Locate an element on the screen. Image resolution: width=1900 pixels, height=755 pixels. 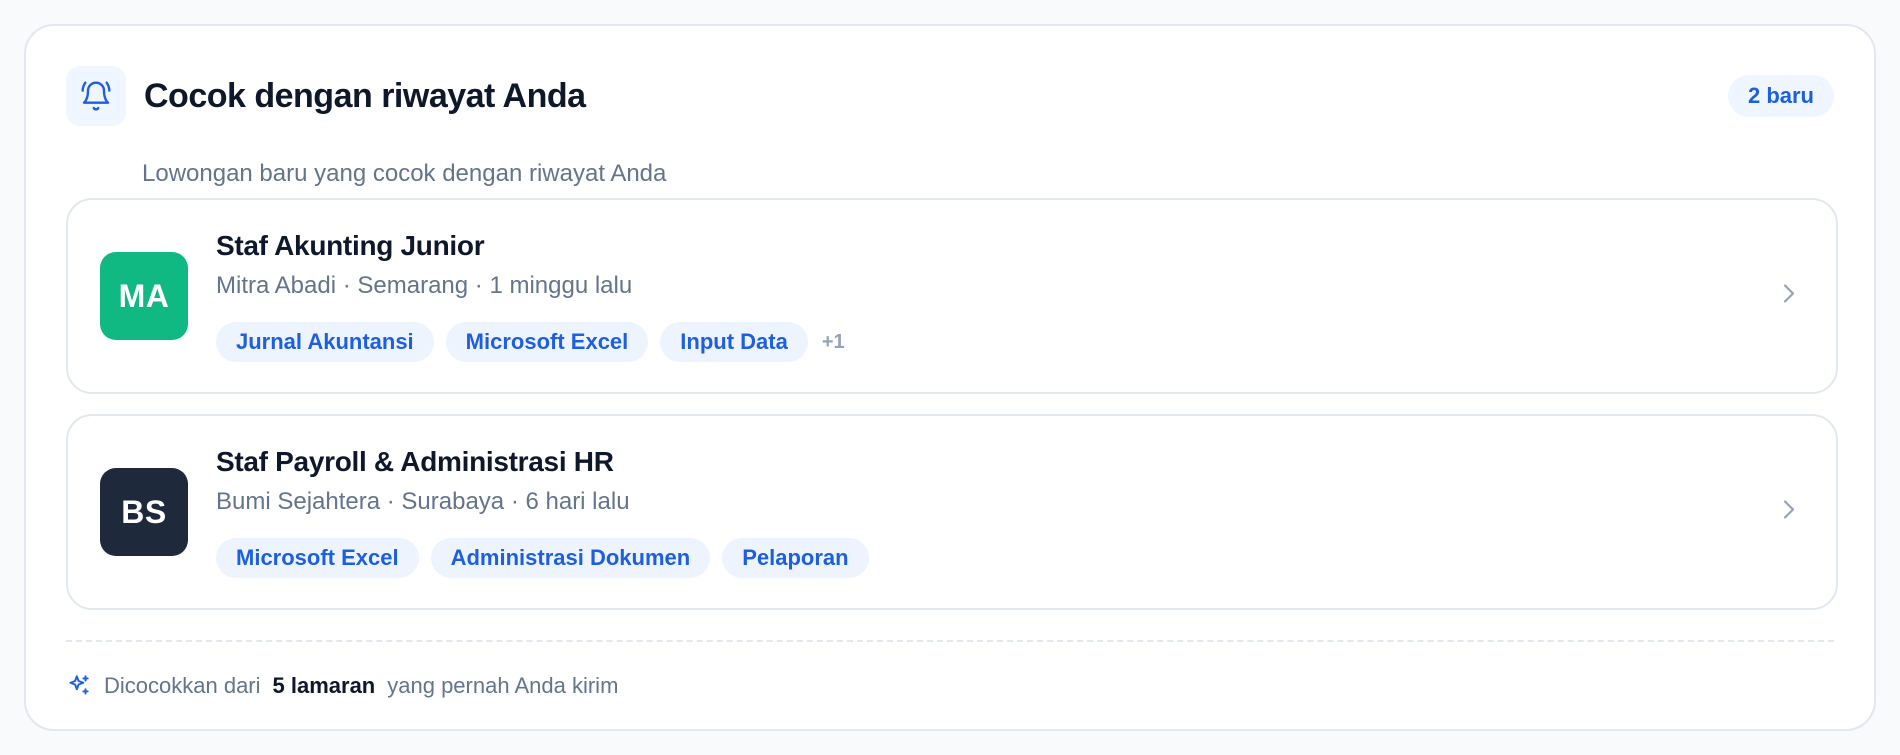
company-logo: BS is located at coordinates (144, 512).